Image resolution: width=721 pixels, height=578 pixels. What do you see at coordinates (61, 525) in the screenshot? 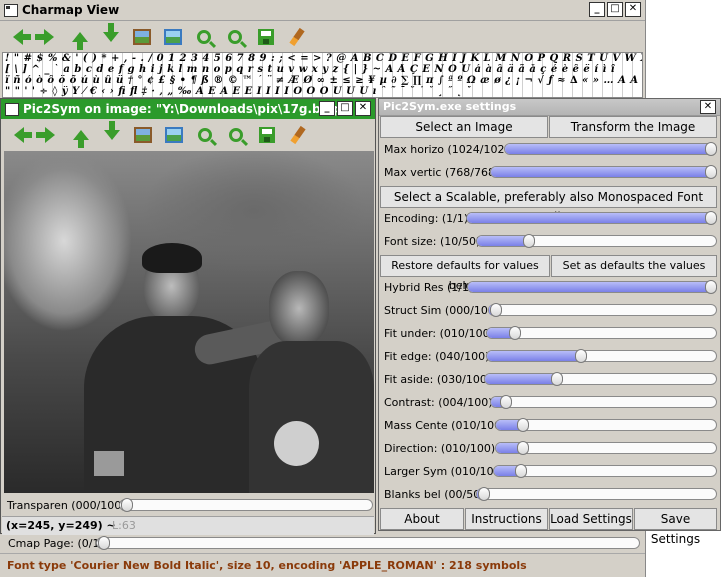
I see `cursor-coords: (x=245, y=249) ~` at bounding box center [61, 525].